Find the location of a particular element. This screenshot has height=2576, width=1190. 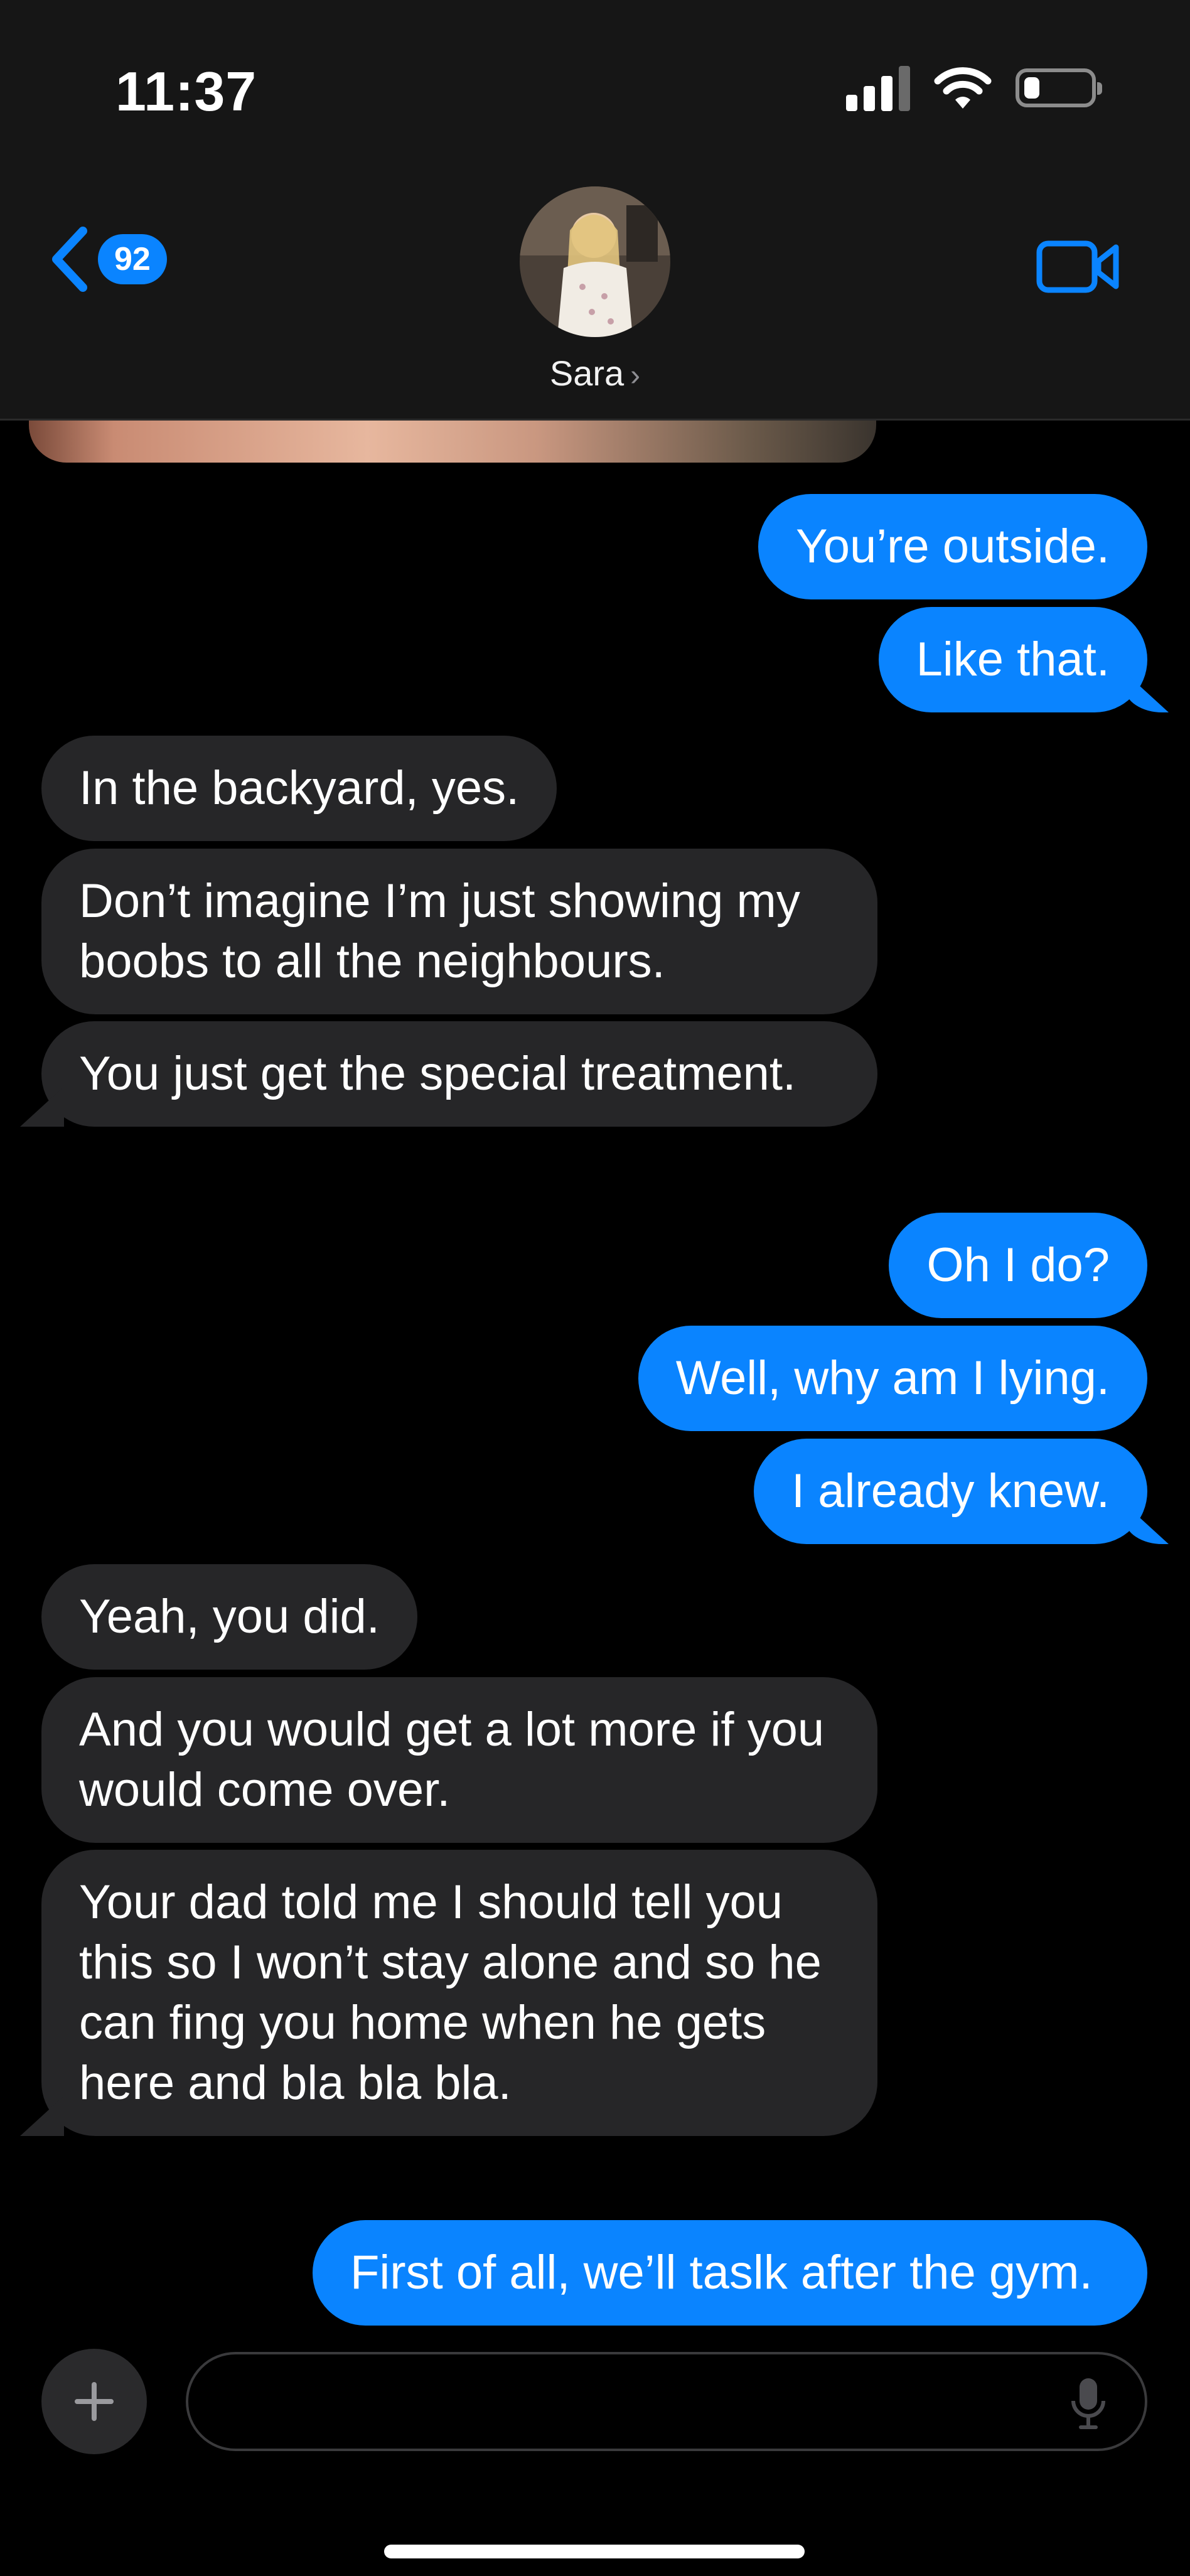

wifi-icon is located at coordinates (963, 88).